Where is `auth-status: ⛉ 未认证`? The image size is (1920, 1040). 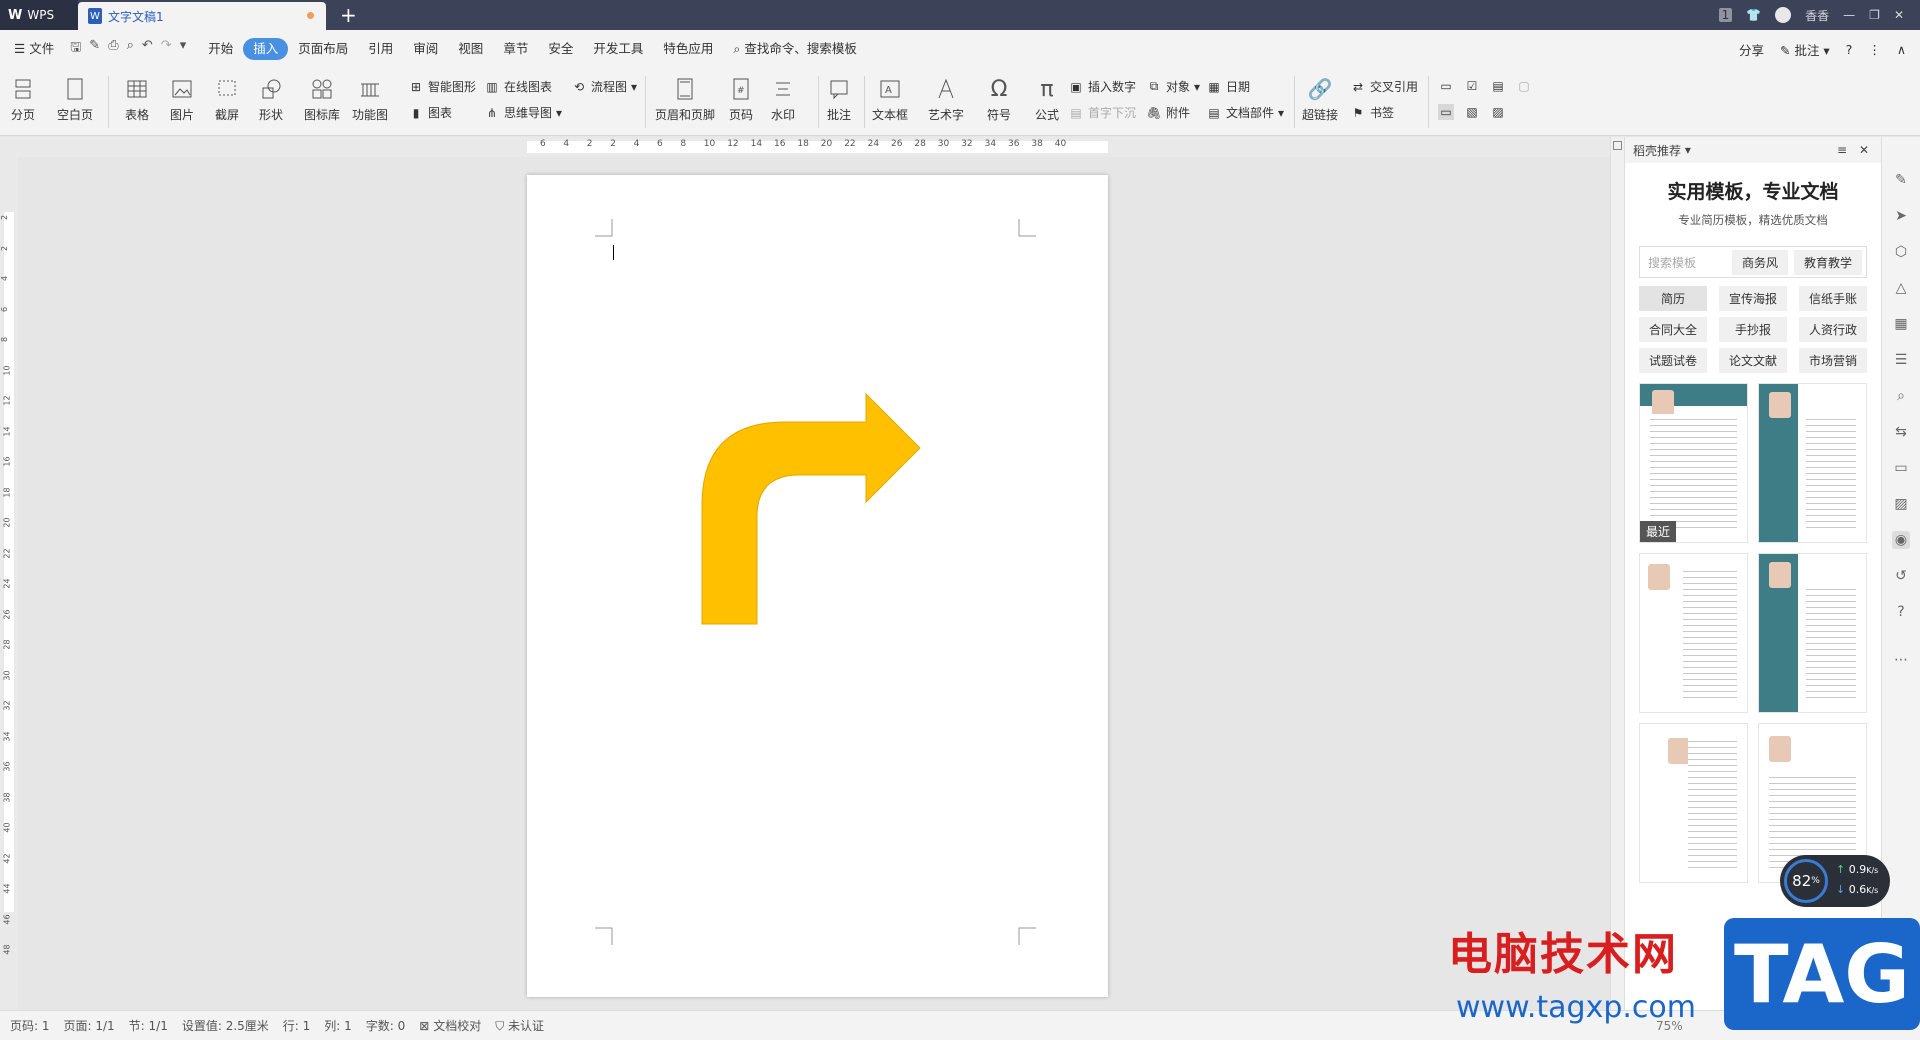
auth-status: ⛉ 未认证 is located at coordinates (519, 1025).